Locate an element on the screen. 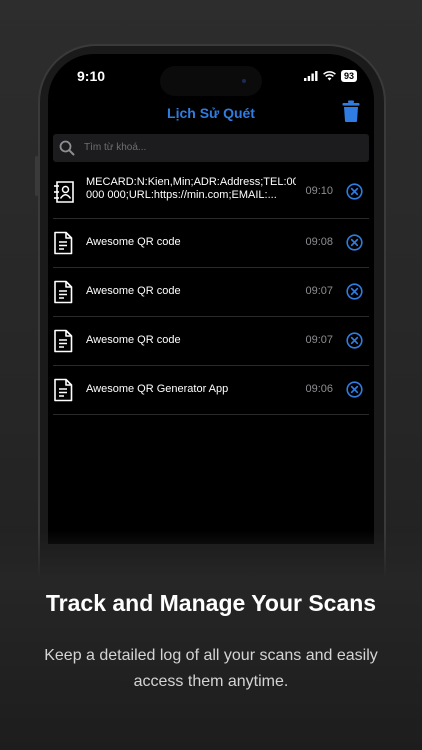 The width and height of the screenshot is (422, 750). status-icons: 93 is located at coordinates (330, 76).